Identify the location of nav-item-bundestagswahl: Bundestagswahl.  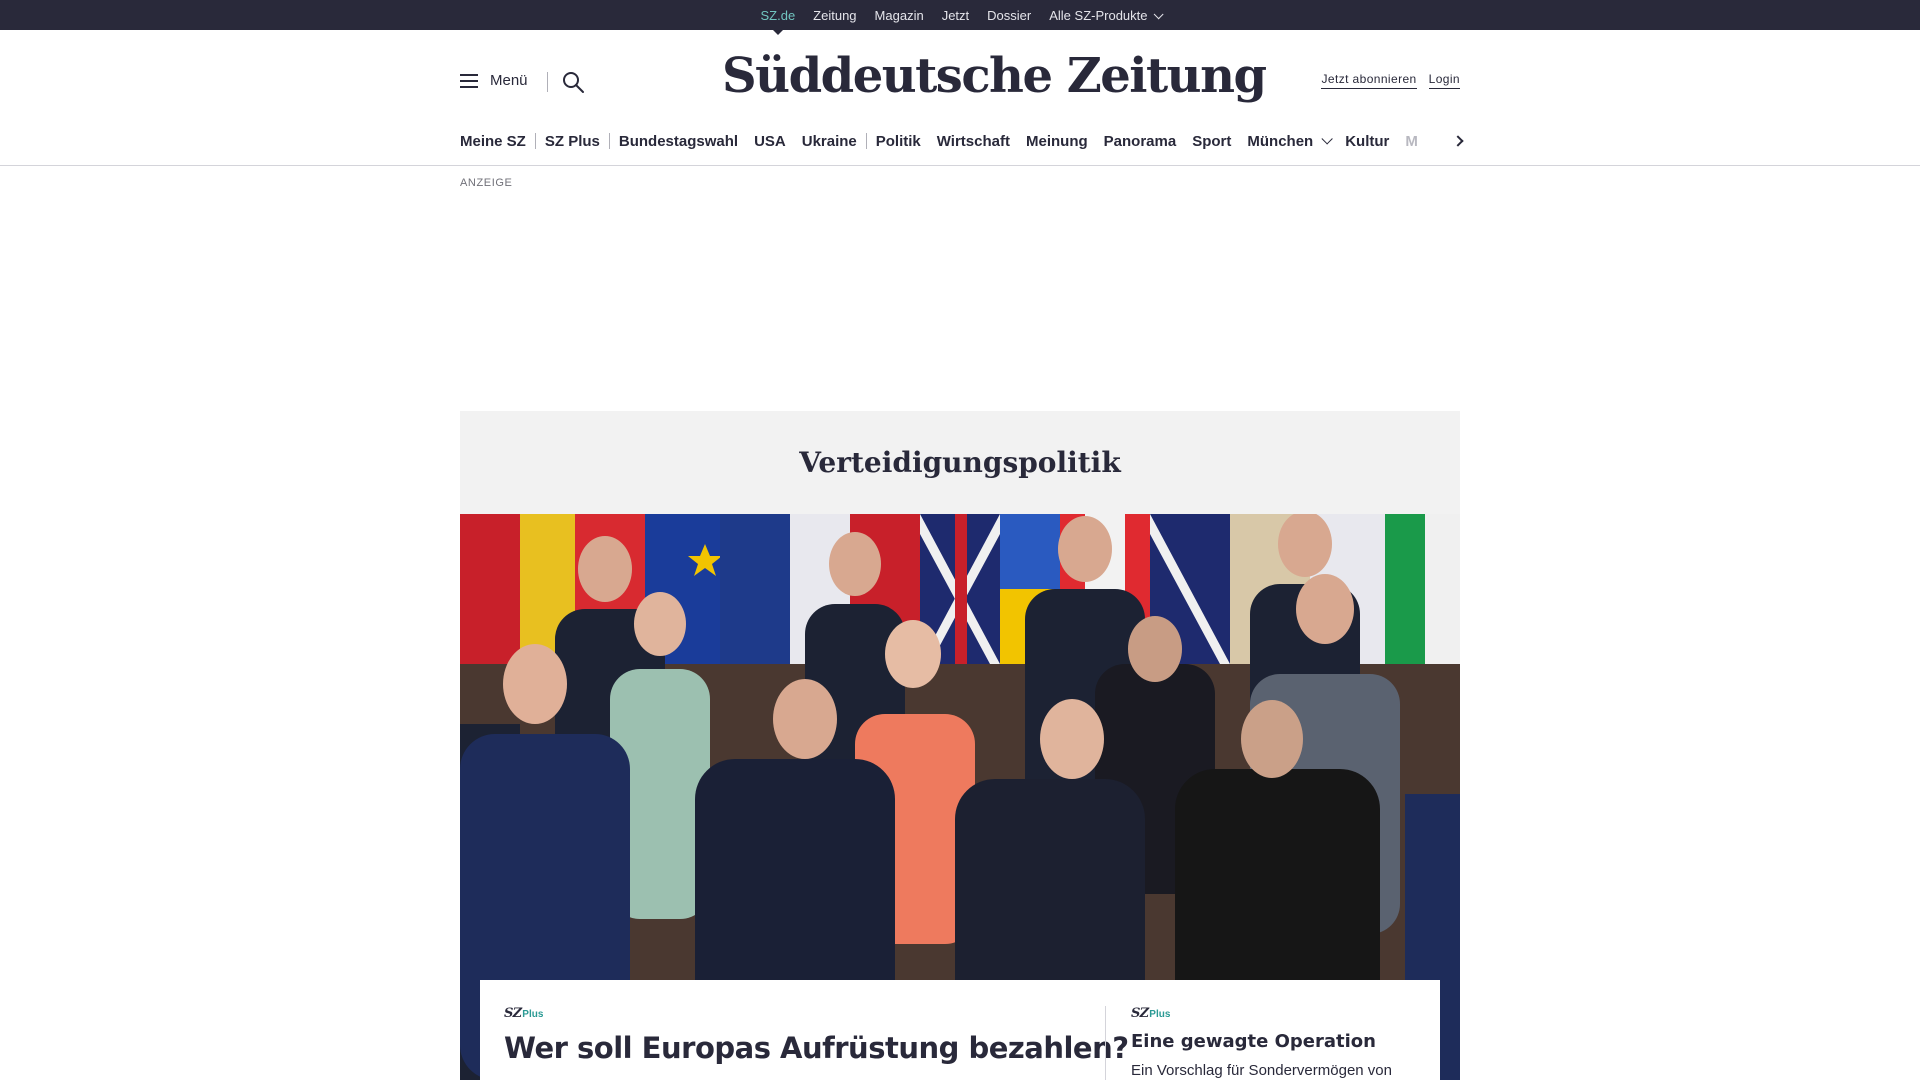
(678, 141).